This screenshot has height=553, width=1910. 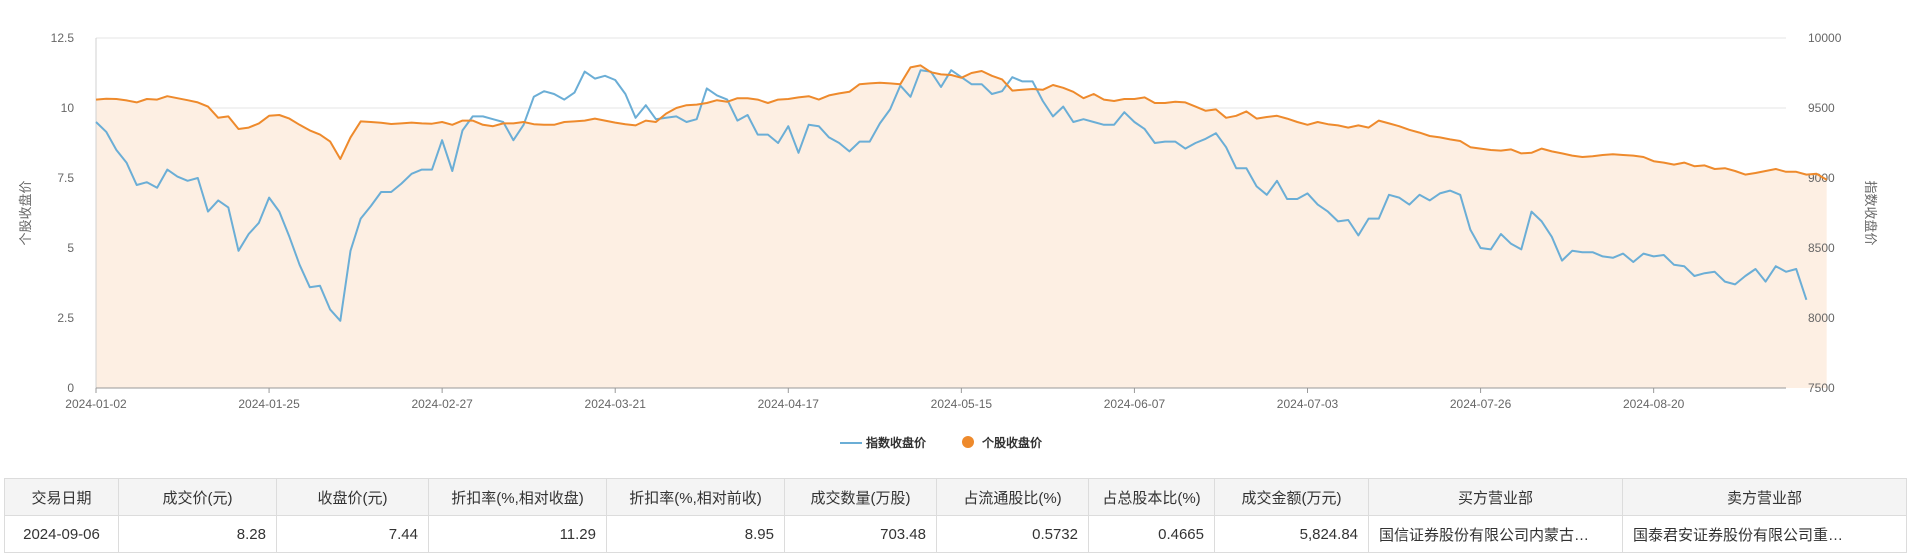 I want to click on cell-amount: 5,824.84, so click(x=1291, y=534).